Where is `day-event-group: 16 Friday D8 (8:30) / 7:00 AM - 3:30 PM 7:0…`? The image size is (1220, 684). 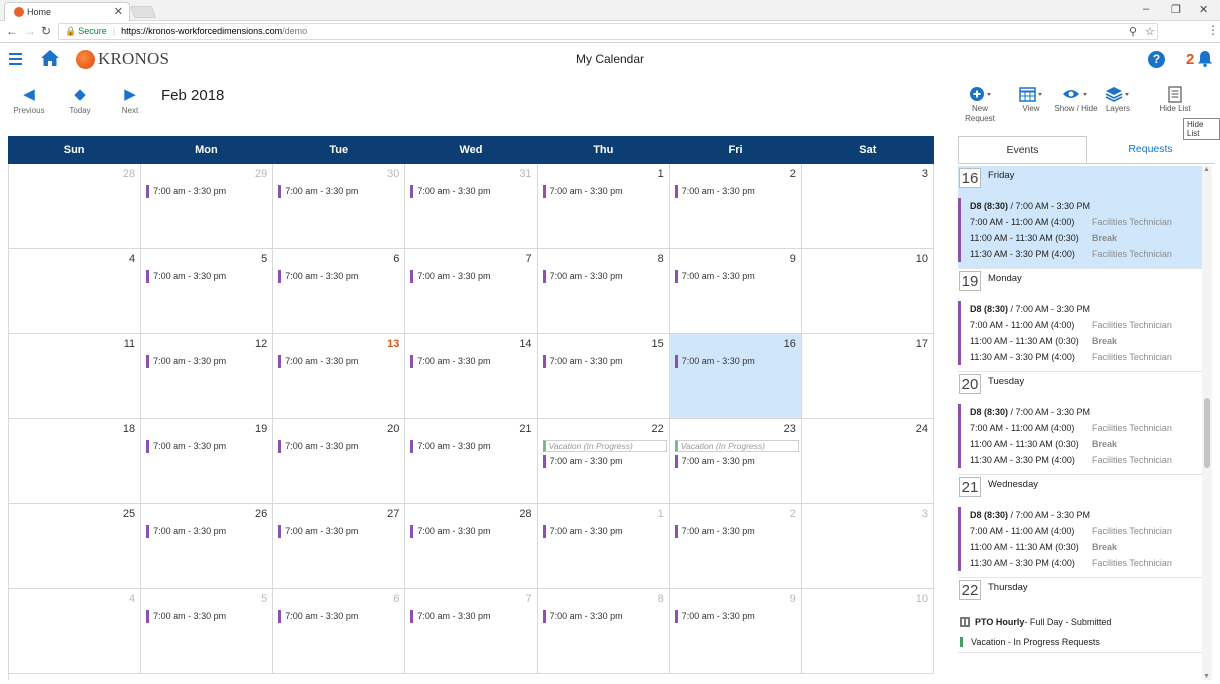
day-event-group: 16 Friday D8 (8:30) / 7:00 AM - 3:30 PM 7:0… is located at coordinates (1080, 217).